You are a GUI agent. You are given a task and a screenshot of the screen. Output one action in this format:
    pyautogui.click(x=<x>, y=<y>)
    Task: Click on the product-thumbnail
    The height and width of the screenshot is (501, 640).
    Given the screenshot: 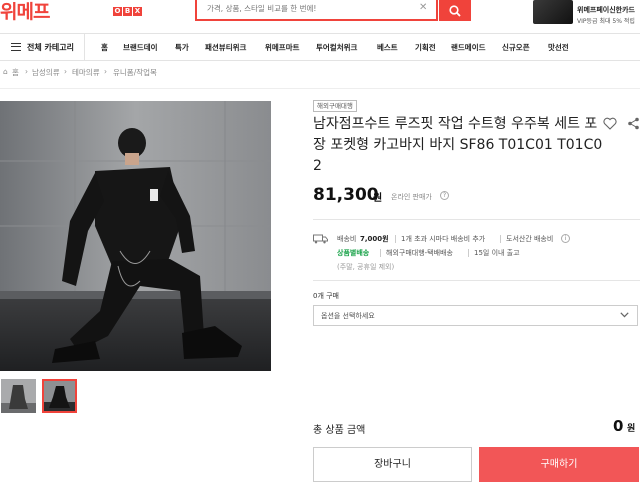 What is the action you would take?
    pyautogui.click(x=18, y=396)
    